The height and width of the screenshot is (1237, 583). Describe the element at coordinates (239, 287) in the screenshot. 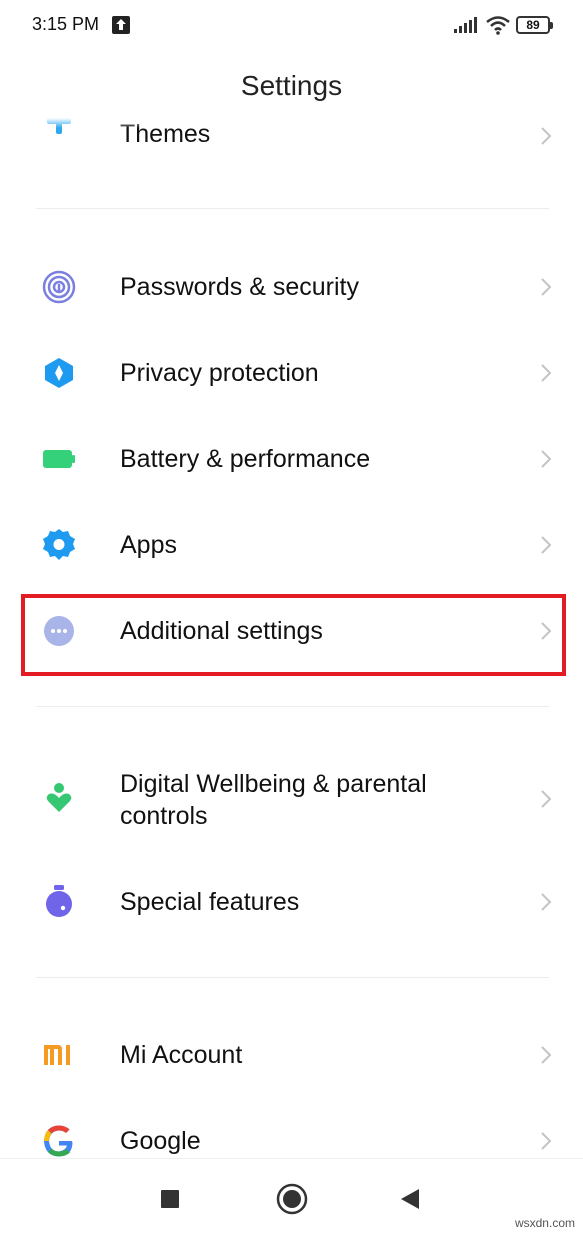

I see `settings-item-label: Passwords & security` at that location.